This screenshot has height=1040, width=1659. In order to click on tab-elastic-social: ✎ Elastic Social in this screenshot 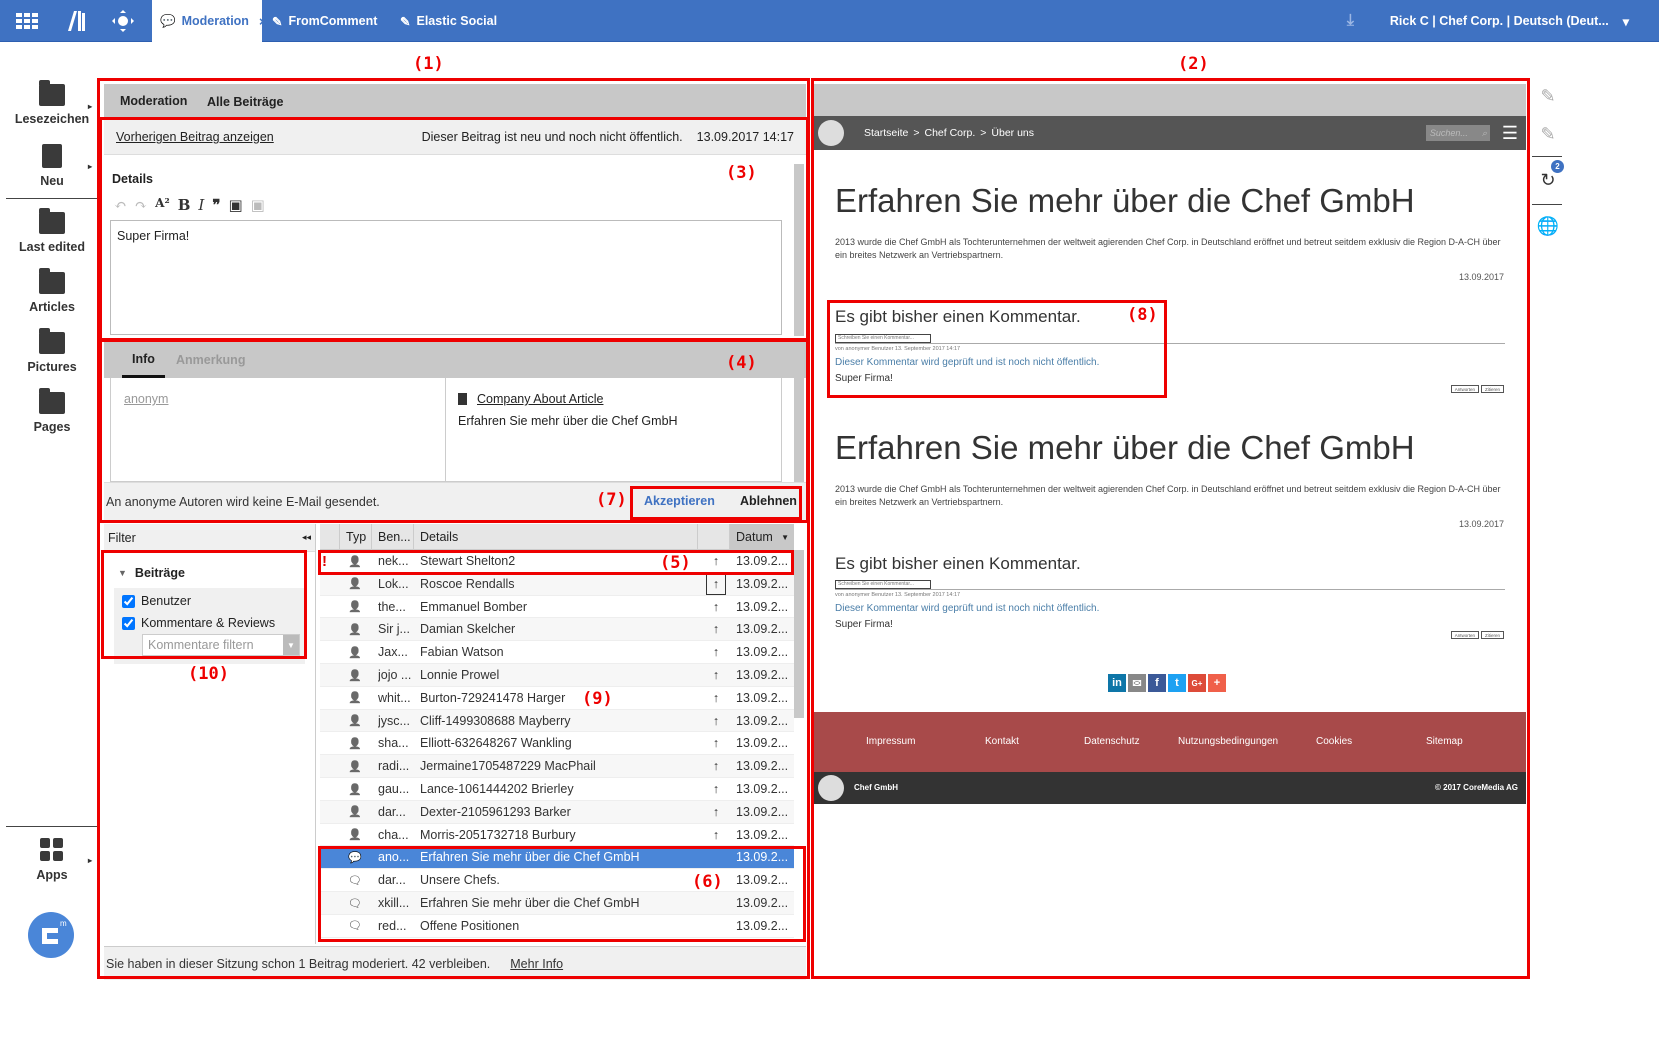, I will do `click(448, 21)`.